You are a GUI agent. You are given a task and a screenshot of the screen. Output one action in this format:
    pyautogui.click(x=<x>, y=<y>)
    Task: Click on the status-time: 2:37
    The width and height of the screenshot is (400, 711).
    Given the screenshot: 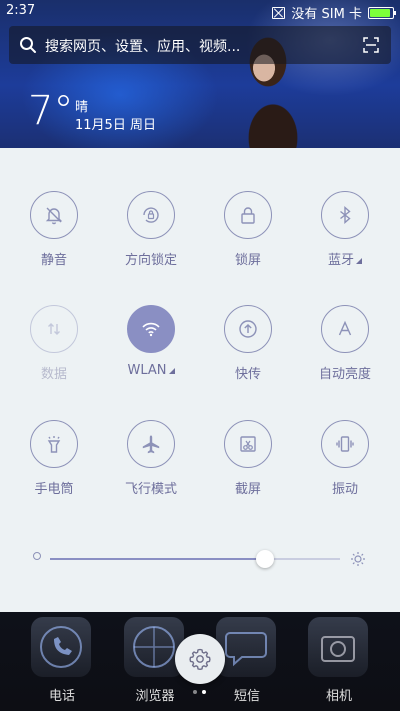 What is the action you would take?
    pyautogui.click(x=21, y=10)
    